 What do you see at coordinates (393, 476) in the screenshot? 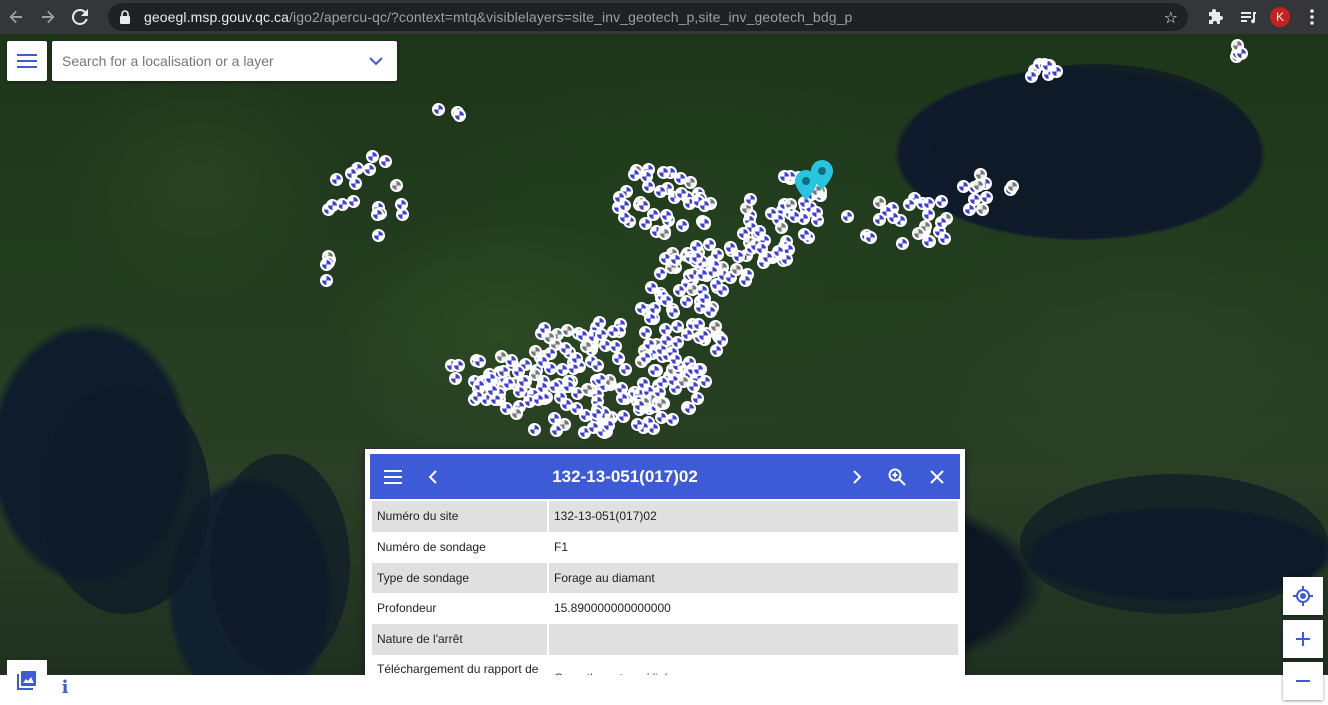
I see `panel-menu-button` at bounding box center [393, 476].